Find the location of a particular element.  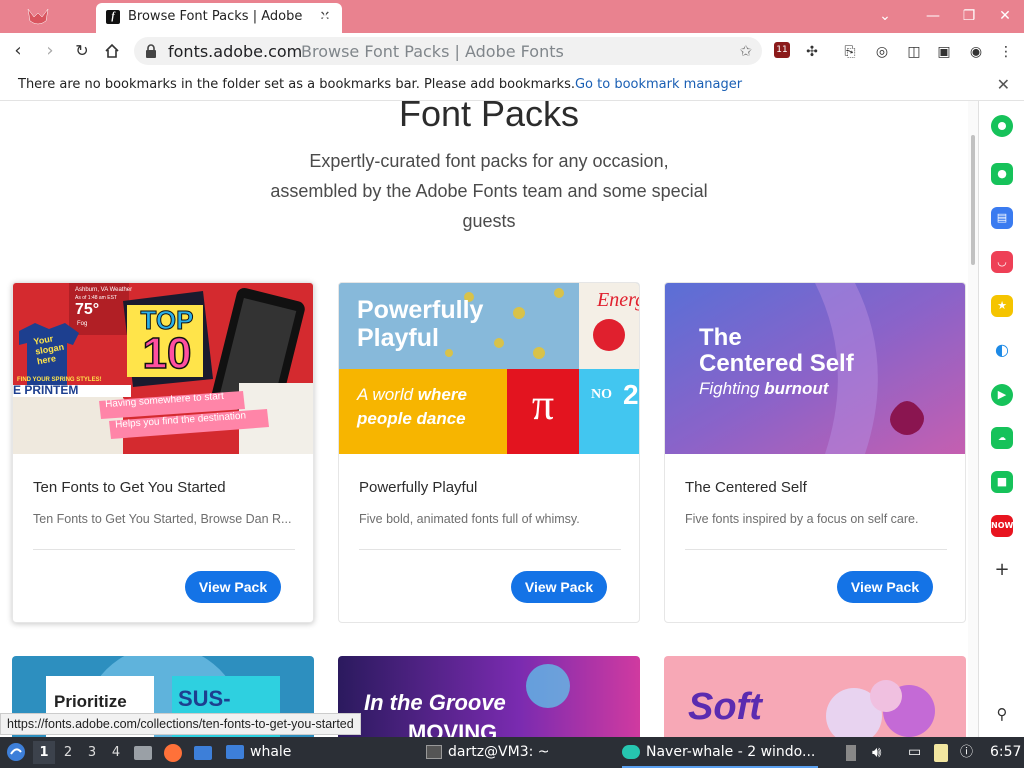

card-title: The Centered Self is located at coordinates (746, 487).